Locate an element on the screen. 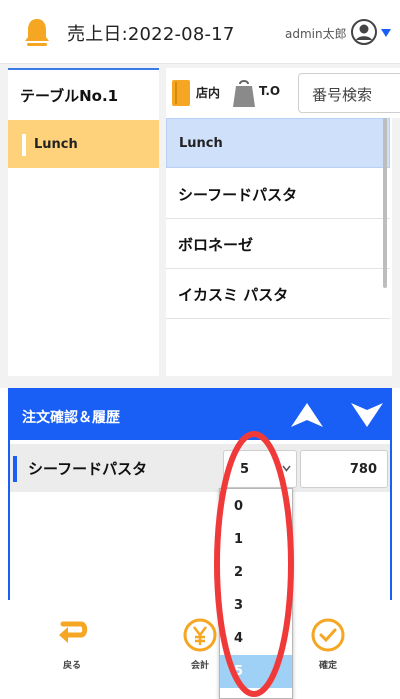  bottom-toolbar: 戻る 会計 確定 is located at coordinates (200, 649).